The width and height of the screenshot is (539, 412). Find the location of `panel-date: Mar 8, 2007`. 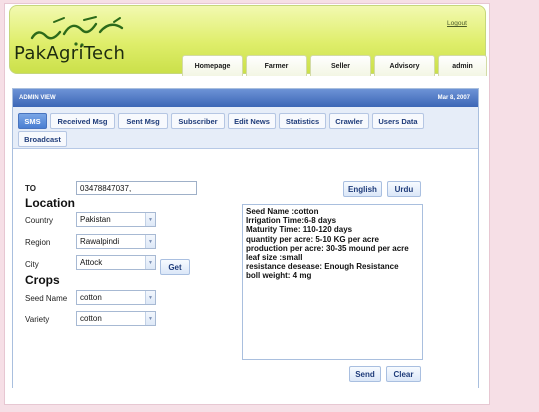

panel-date: Mar 8, 2007 is located at coordinates (453, 98).